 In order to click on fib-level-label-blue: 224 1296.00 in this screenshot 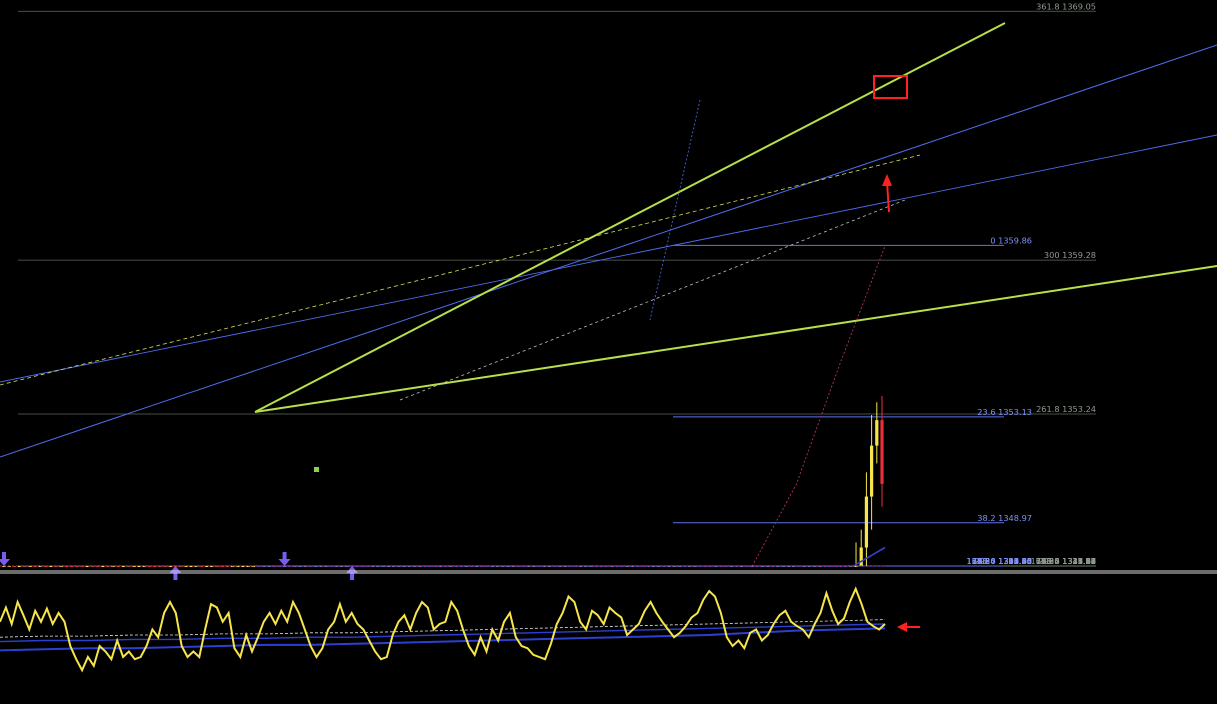, I will do `click(1006, 561)`.